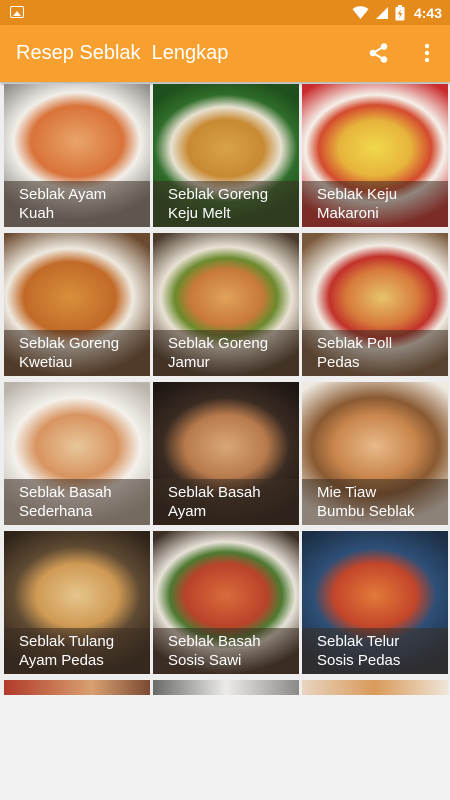 This screenshot has height=800, width=450. What do you see at coordinates (61, 660) in the screenshot?
I see `recipe-title-line2: Ayam Pedas` at bounding box center [61, 660].